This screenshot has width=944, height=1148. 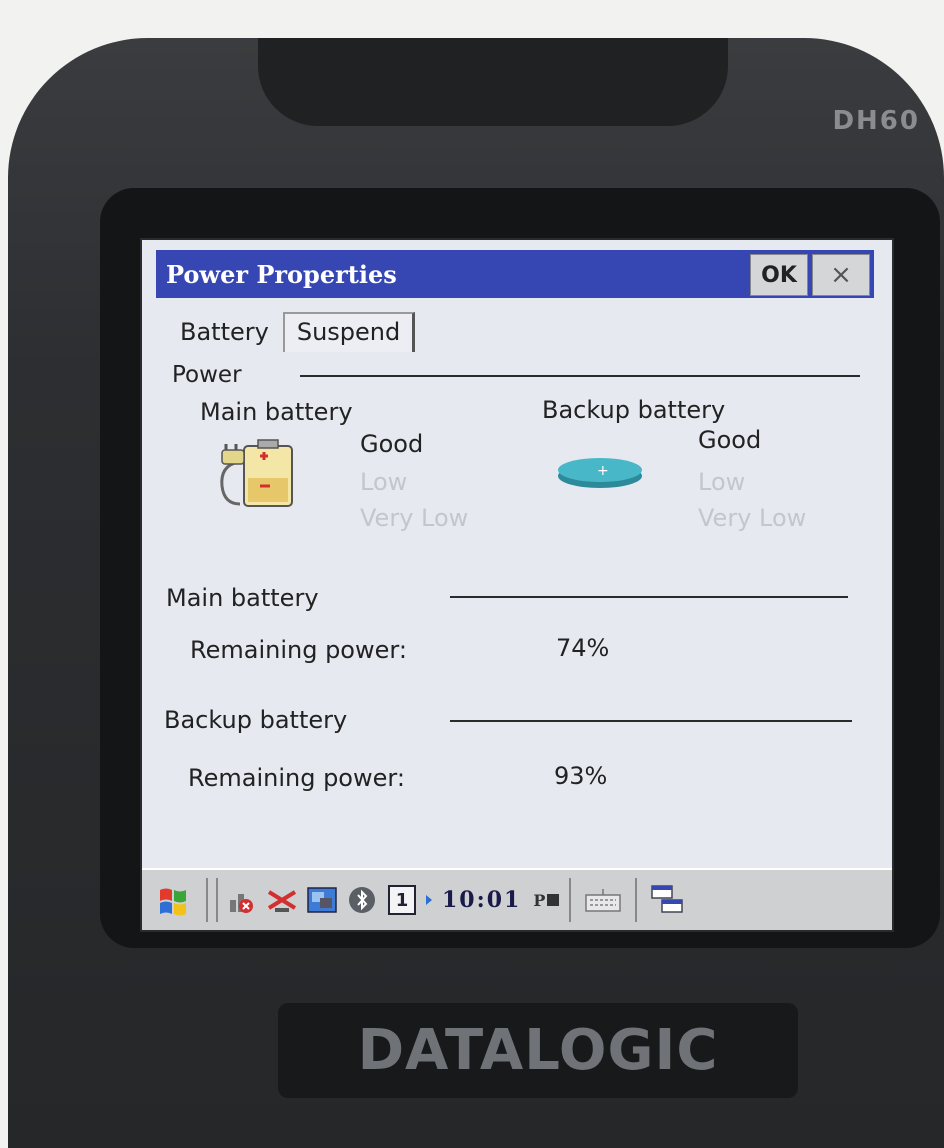 What do you see at coordinates (242, 900) in the screenshot?
I see `network-disconnected-icon` at bounding box center [242, 900].